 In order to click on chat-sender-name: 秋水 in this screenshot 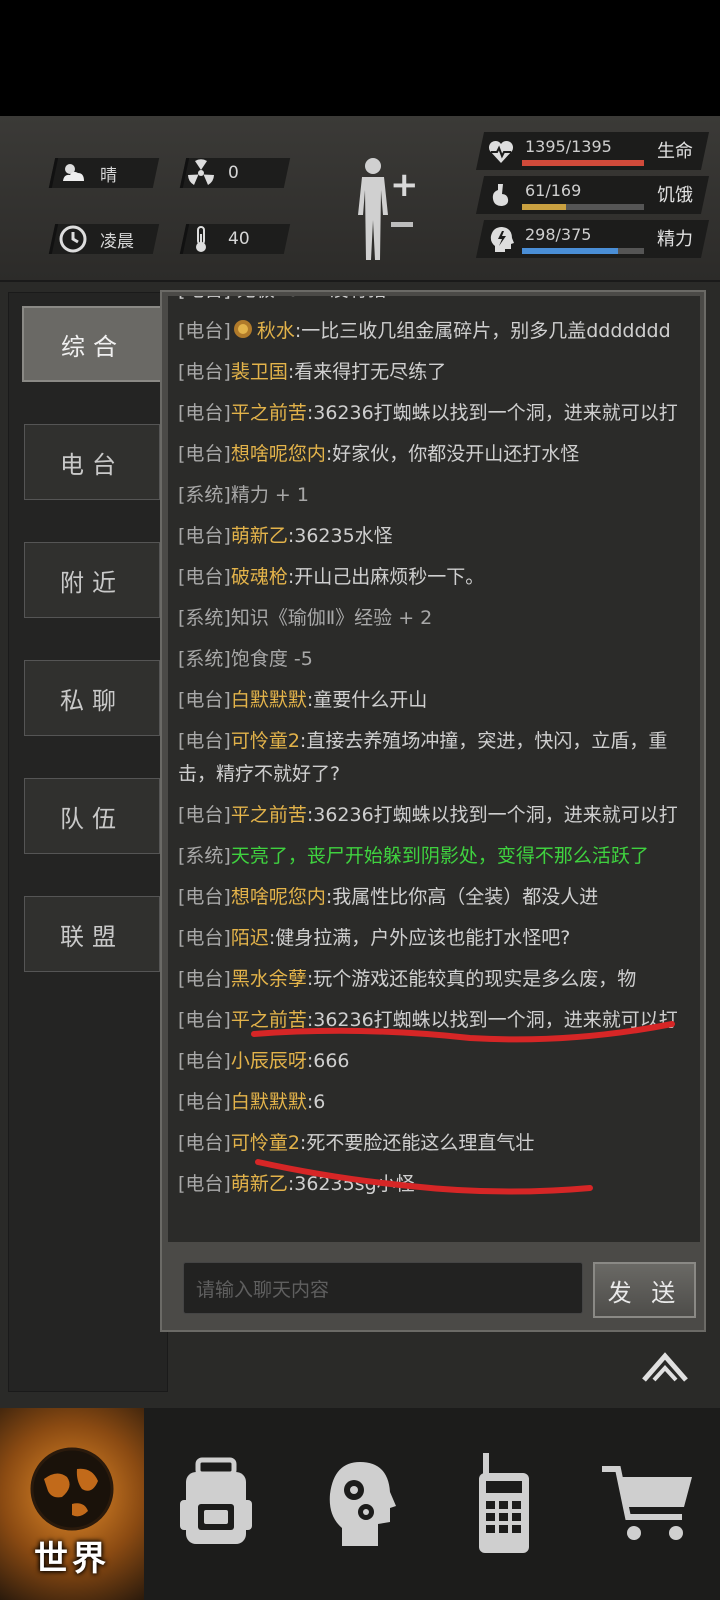, I will do `click(276, 331)`.